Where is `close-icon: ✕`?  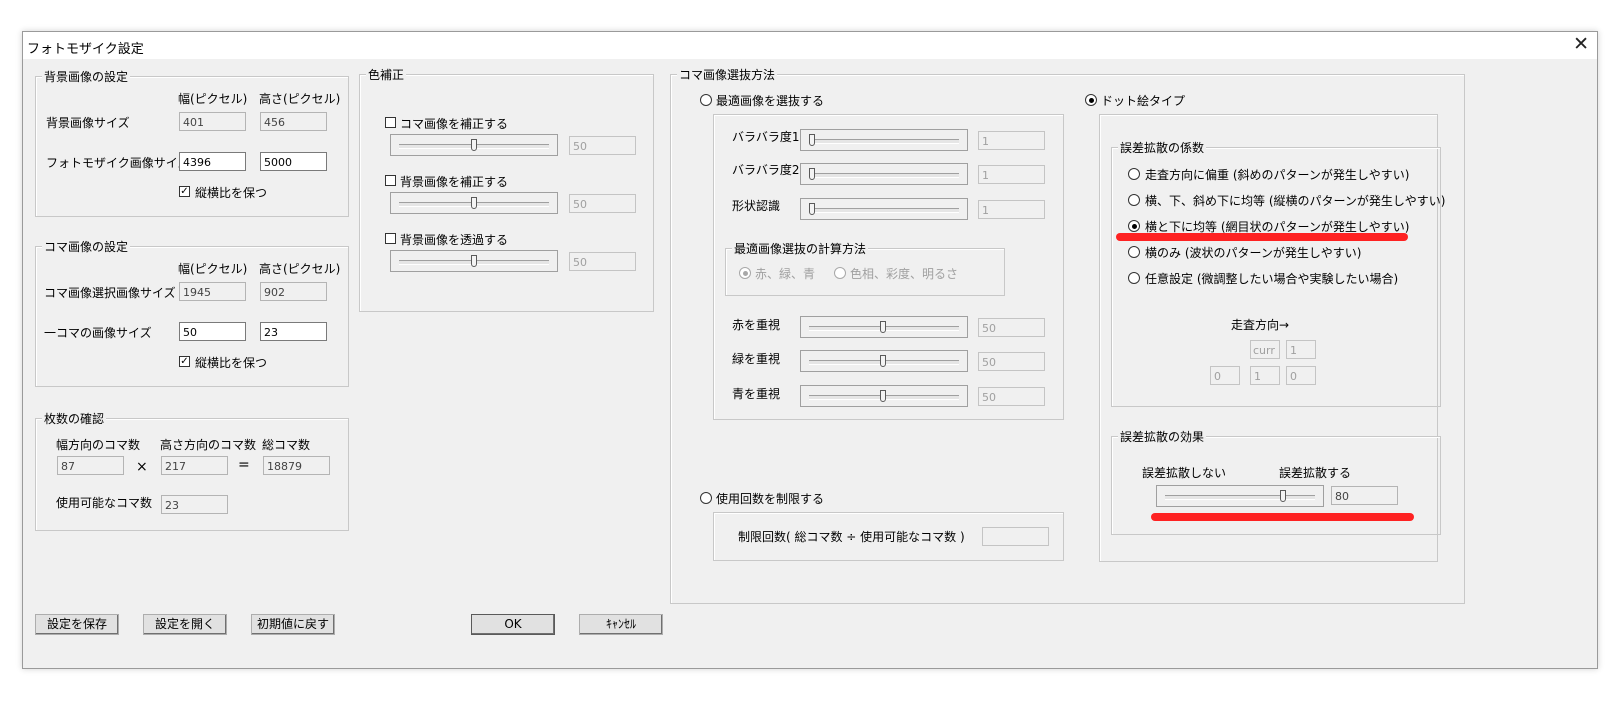
close-icon: ✕ is located at coordinates (1581, 44).